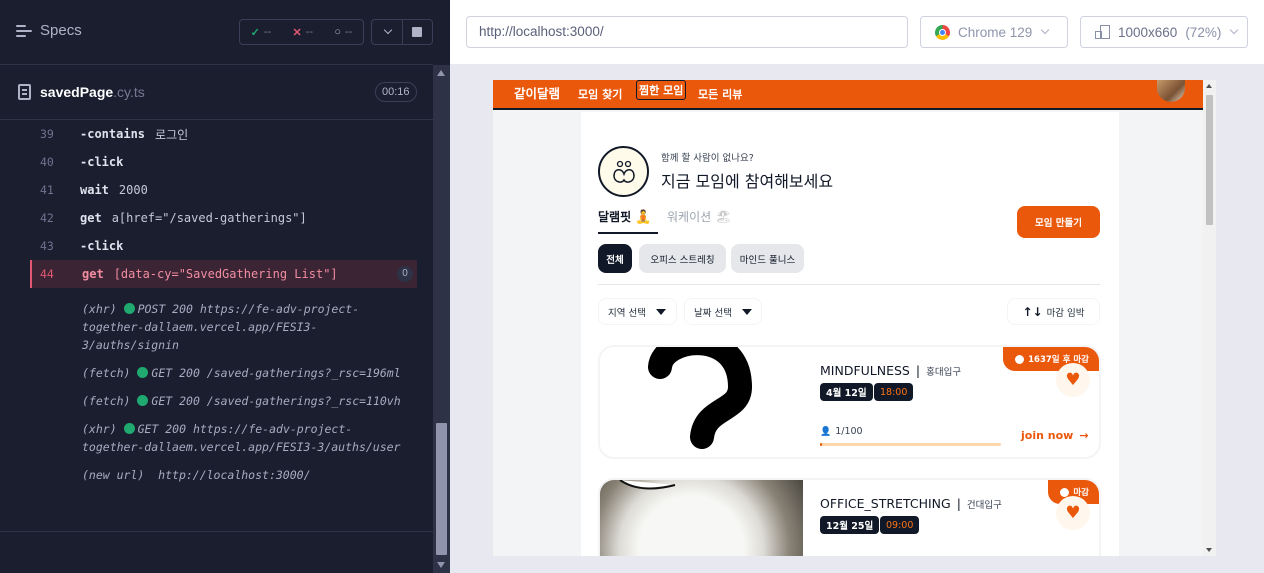 The height and width of the screenshot is (573, 1264). Describe the element at coordinates (255, 32) in the screenshot. I see `check-icon: ✓` at that location.